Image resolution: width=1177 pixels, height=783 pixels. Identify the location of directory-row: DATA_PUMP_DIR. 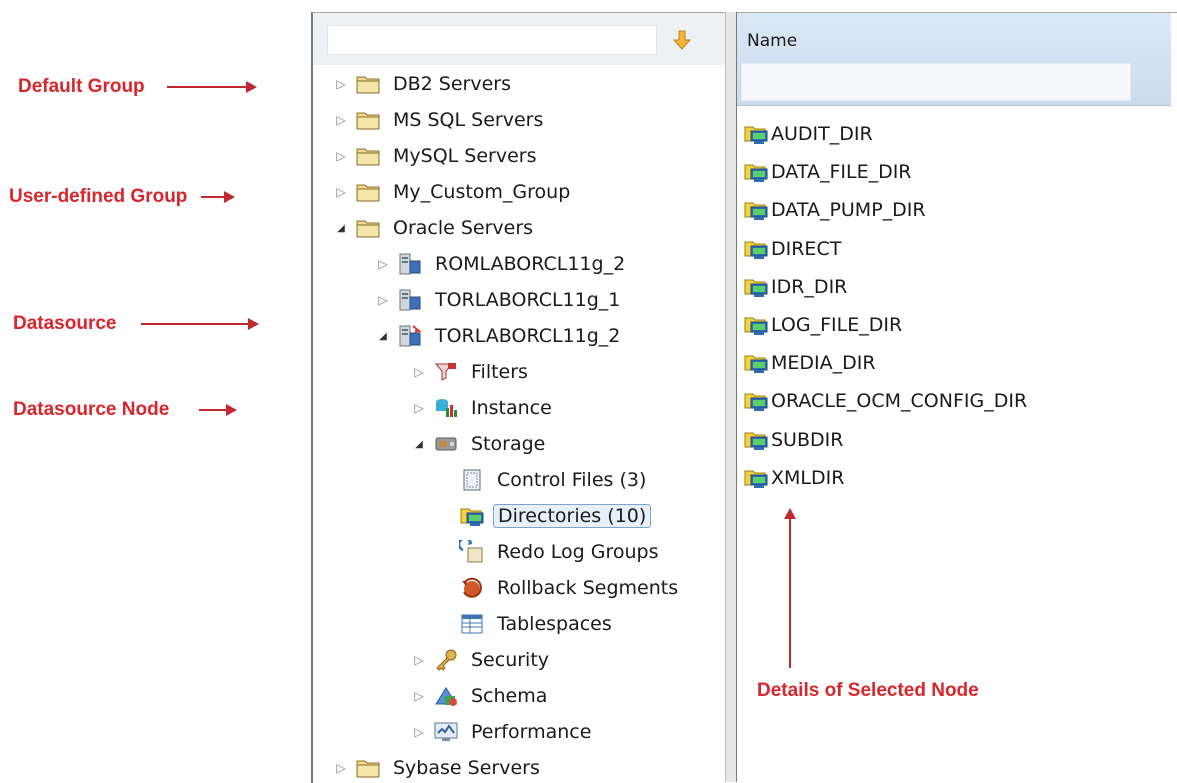
(834, 210).